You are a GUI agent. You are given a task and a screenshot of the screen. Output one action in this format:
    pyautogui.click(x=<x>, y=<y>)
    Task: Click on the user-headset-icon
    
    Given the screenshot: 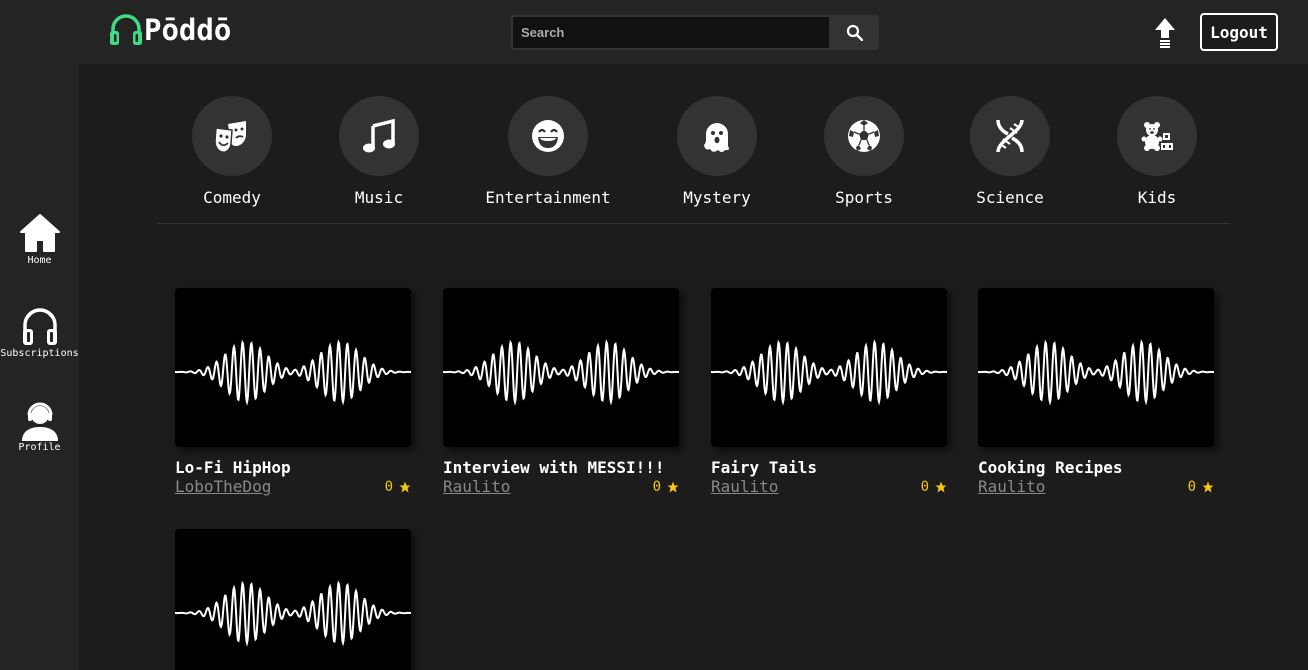 What is the action you would take?
    pyautogui.click(x=39, y=421)
    